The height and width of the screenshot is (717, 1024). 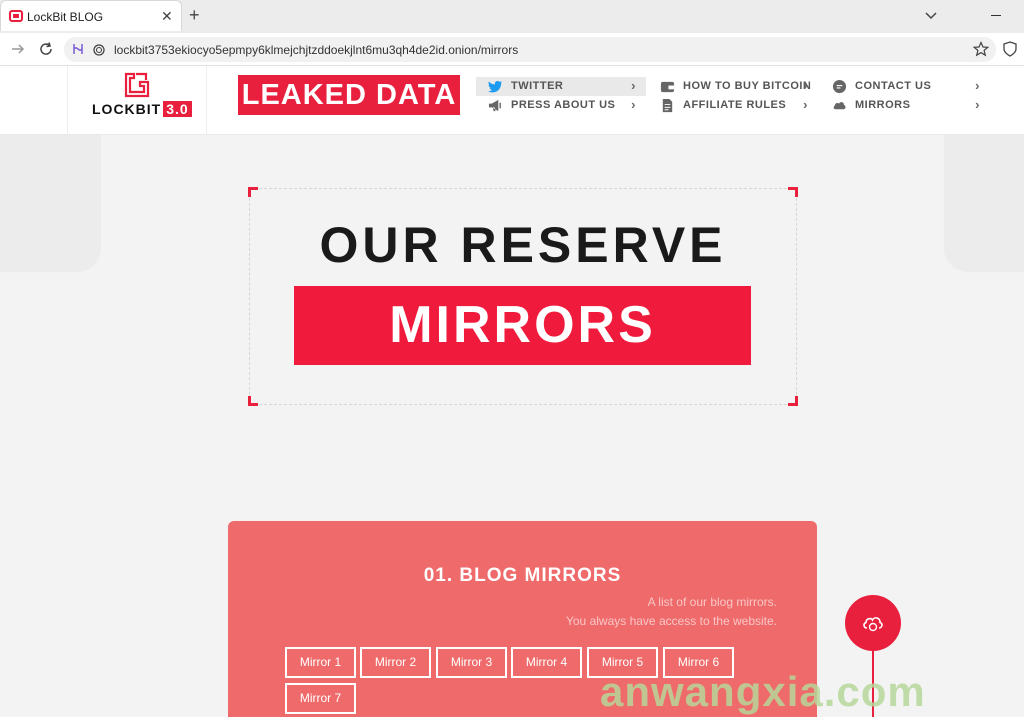 I want to click on lockbit-logo-icon, so click(x=137, y=85).